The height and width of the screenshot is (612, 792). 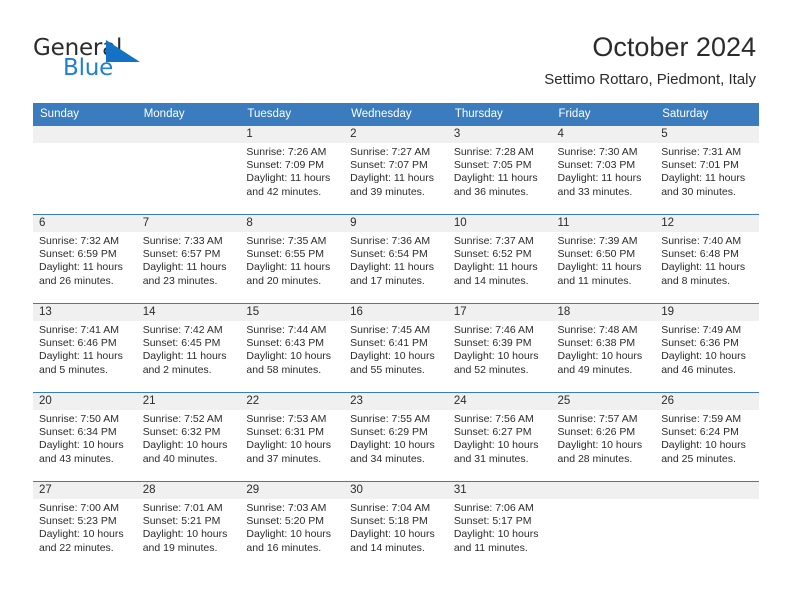 What do you see at coordinates (85, 312) in the screenshot?
I see `day-number: 13` at bounding box center [85, 312].